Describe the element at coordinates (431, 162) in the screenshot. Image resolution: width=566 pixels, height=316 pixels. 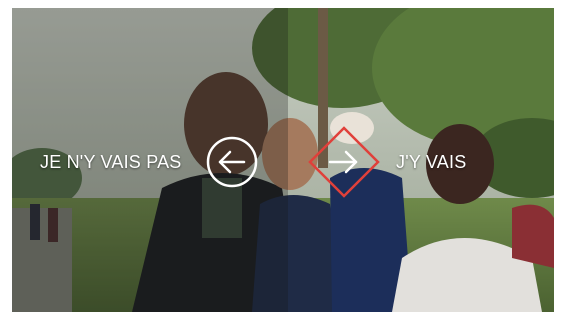
I see `choice-right-label: J'Y VAIS` at that location.